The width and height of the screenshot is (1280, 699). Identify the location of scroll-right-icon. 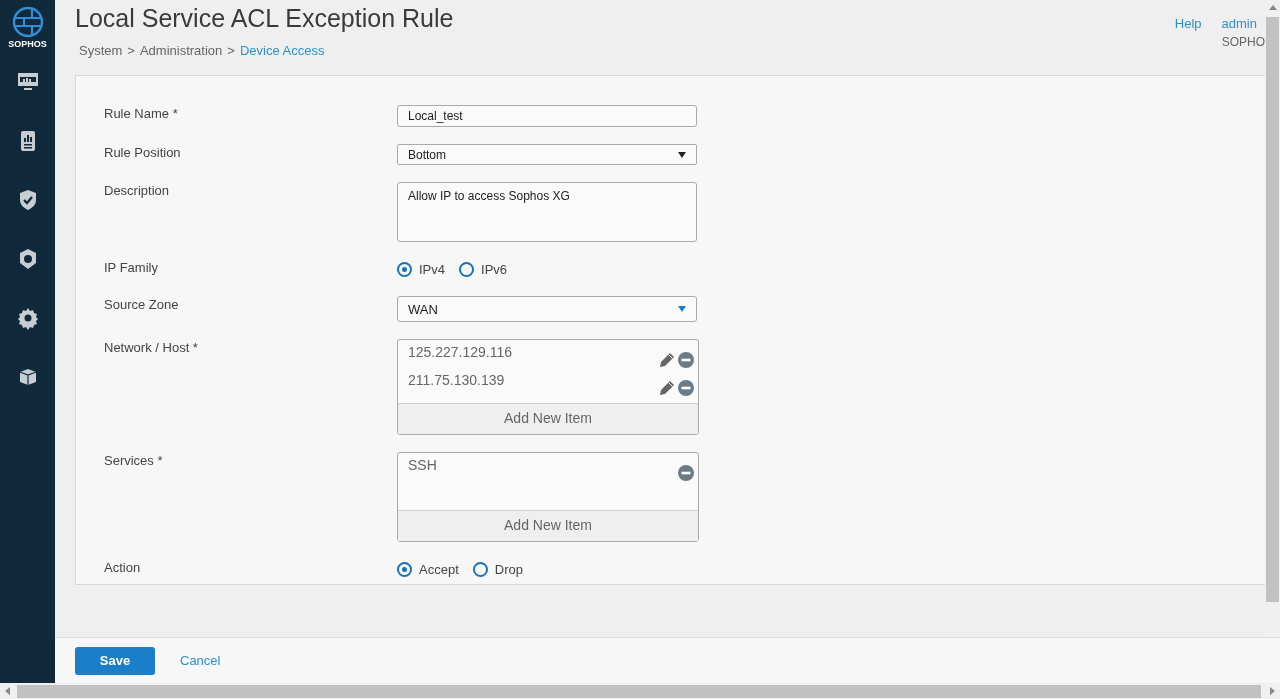
(1272, 691).